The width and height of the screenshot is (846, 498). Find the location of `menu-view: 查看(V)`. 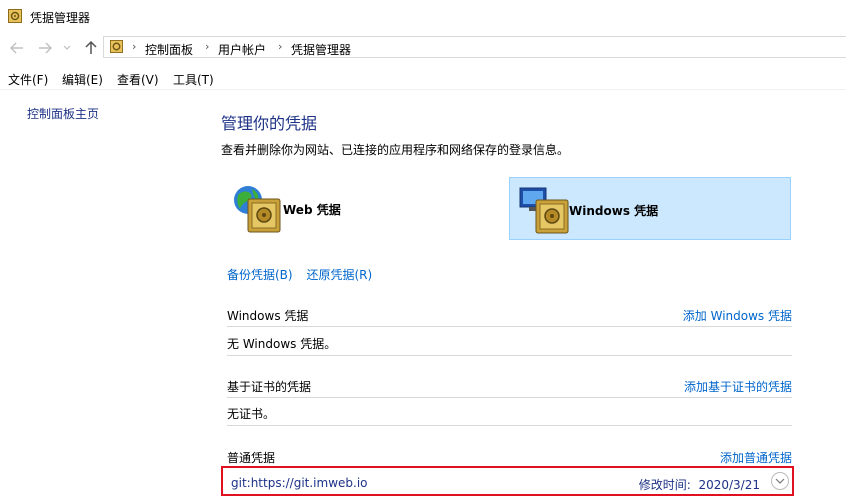

menu-view: 查看(V) is located at coordinates (138, 79).